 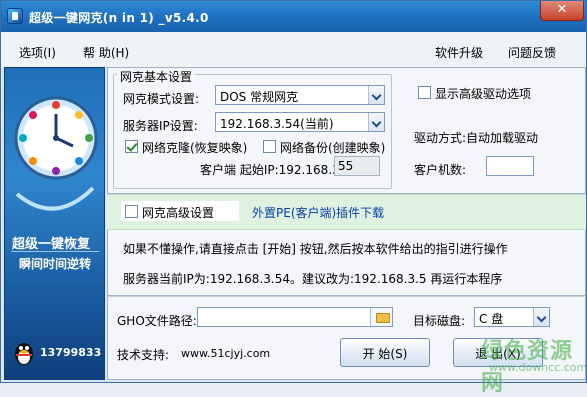 What do you see at coordinates (277, 124) in the screenshot?
I see `server-ip-value: 192.168.3.54(当前)` at bounding box center [277, 124].